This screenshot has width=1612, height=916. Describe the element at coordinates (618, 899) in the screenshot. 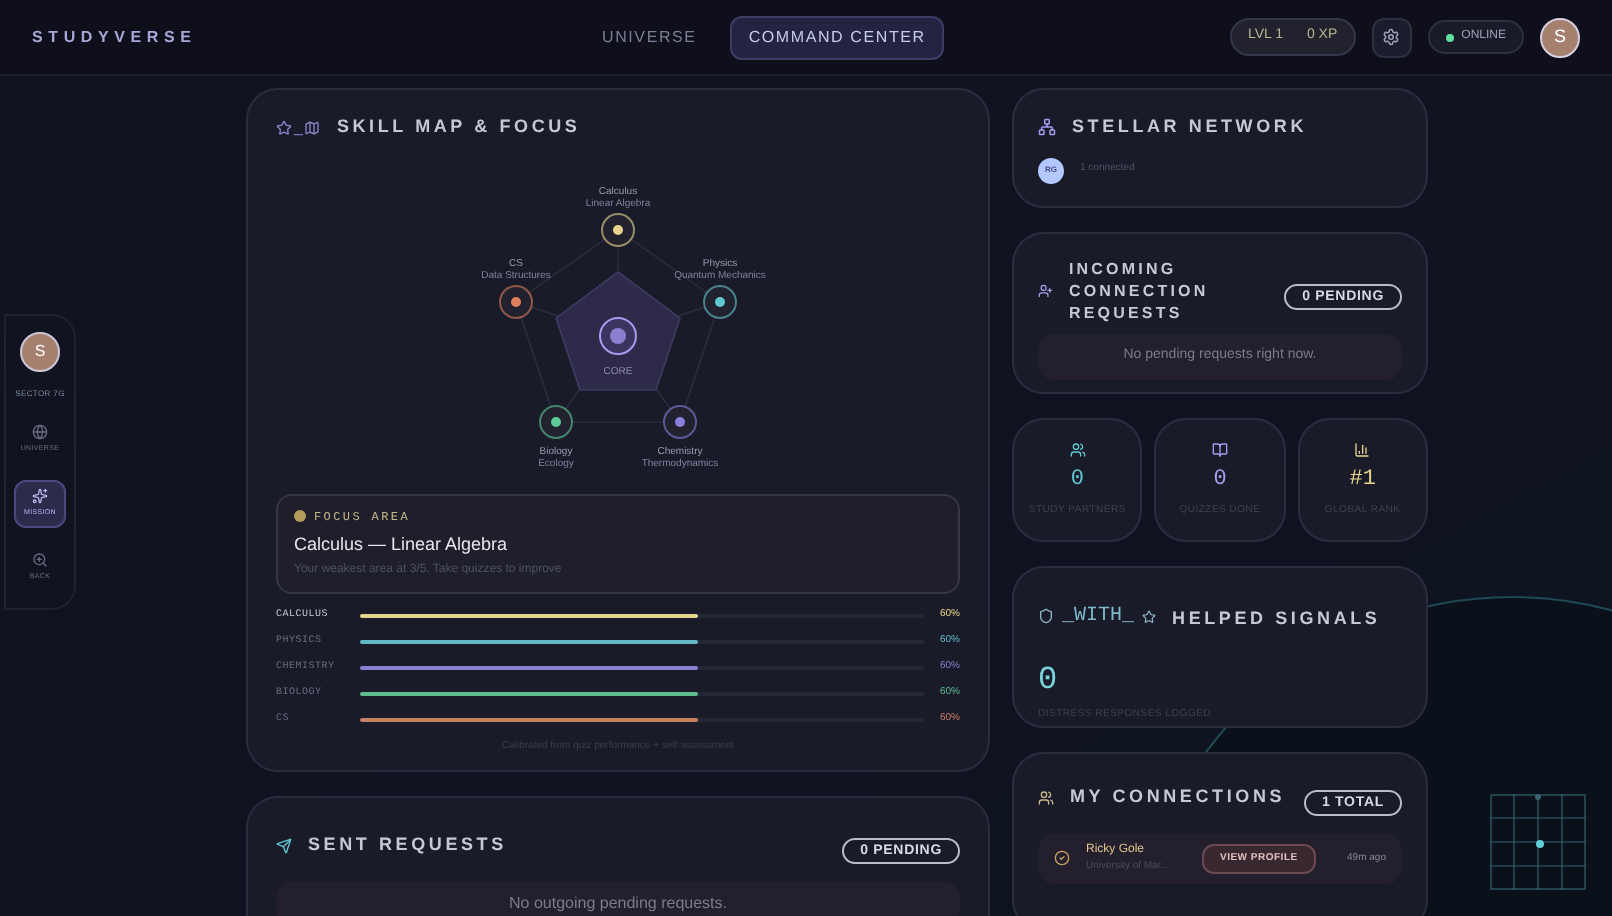

I see `empty-message: No outgoing pending requests.` at that location.